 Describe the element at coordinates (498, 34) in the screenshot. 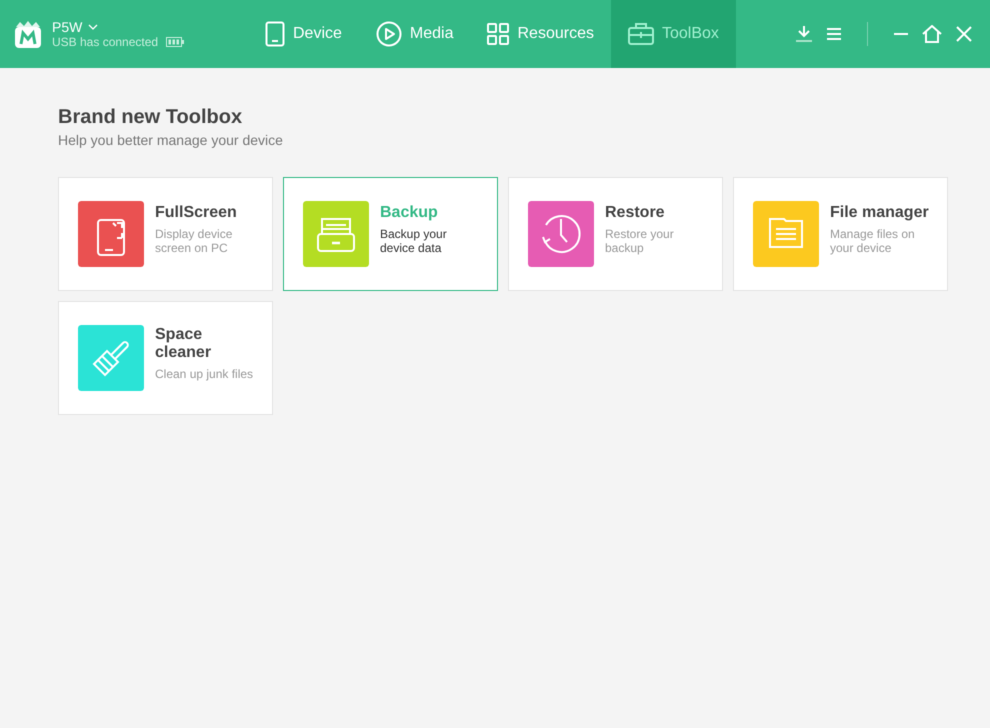

I see `grid-icon` at that location.